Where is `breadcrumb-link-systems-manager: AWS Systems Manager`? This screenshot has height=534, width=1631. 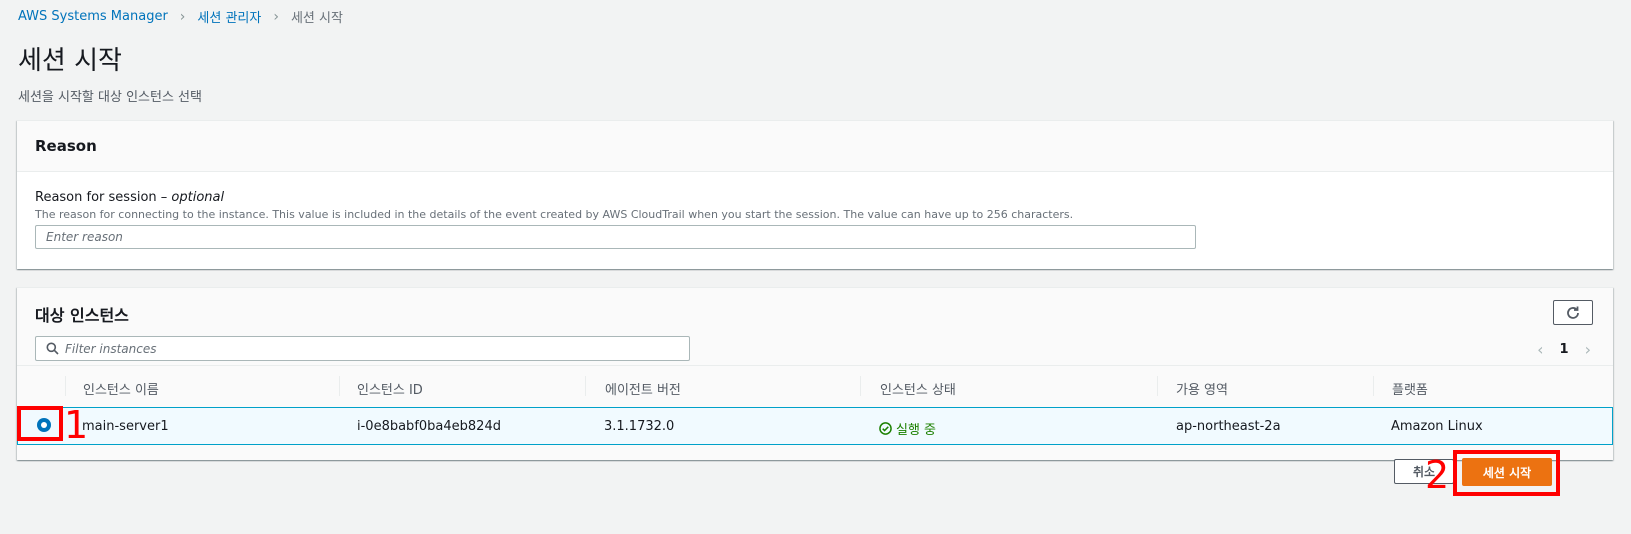 breadcrumb-link-systems-manager: AWS Systems Manager is located at coordinates (93, 16).